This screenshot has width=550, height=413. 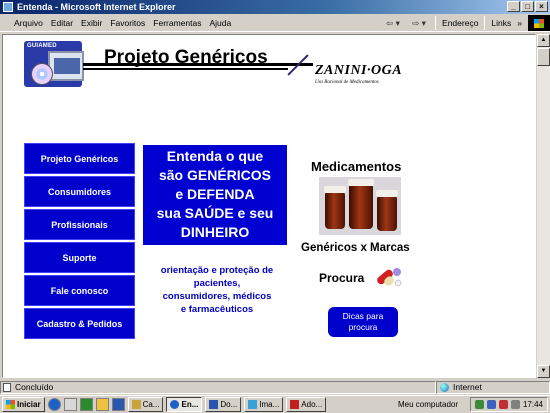 I want to click on brand-logo: ZANINI·OGA, so click(x=359, y=70).